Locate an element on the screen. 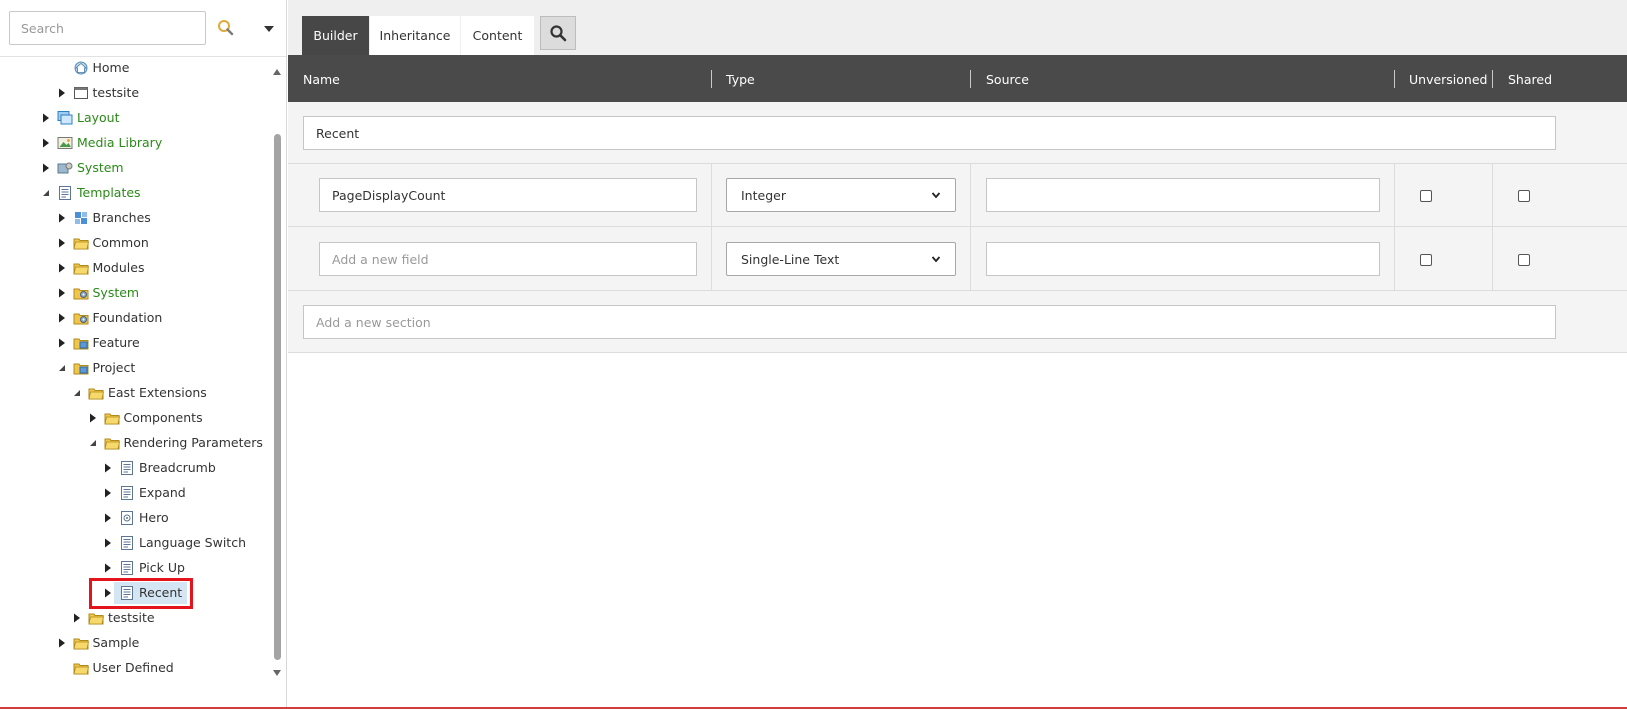 The height and width of the screenshot is (709, 1627). tab-inheritance: Inheritance is located at coordinates (415, 35).